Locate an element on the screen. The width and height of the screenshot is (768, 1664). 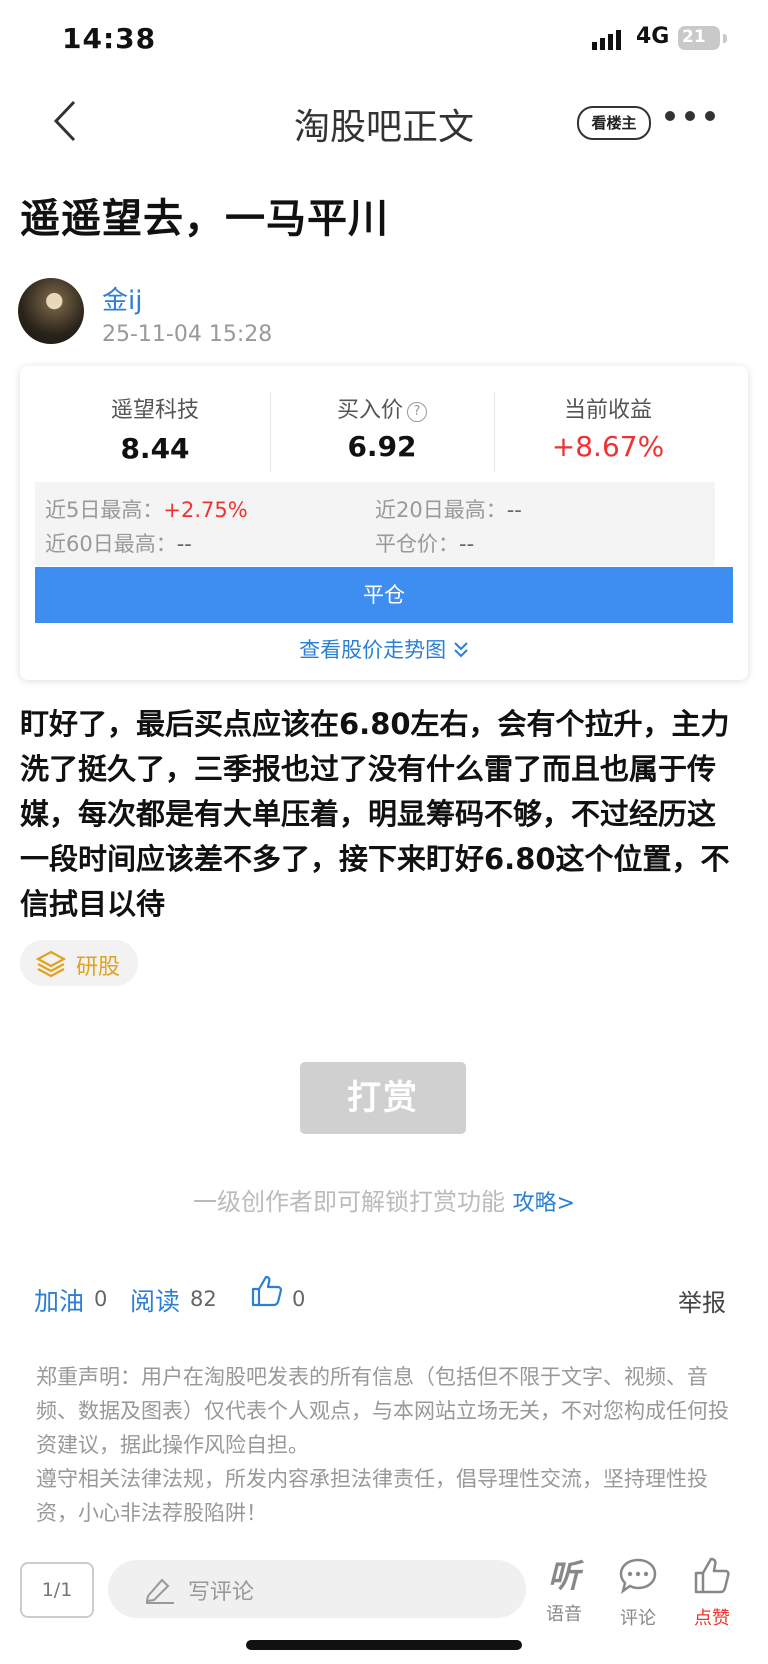
help-icon: ? is located at coordinates (417, 412).